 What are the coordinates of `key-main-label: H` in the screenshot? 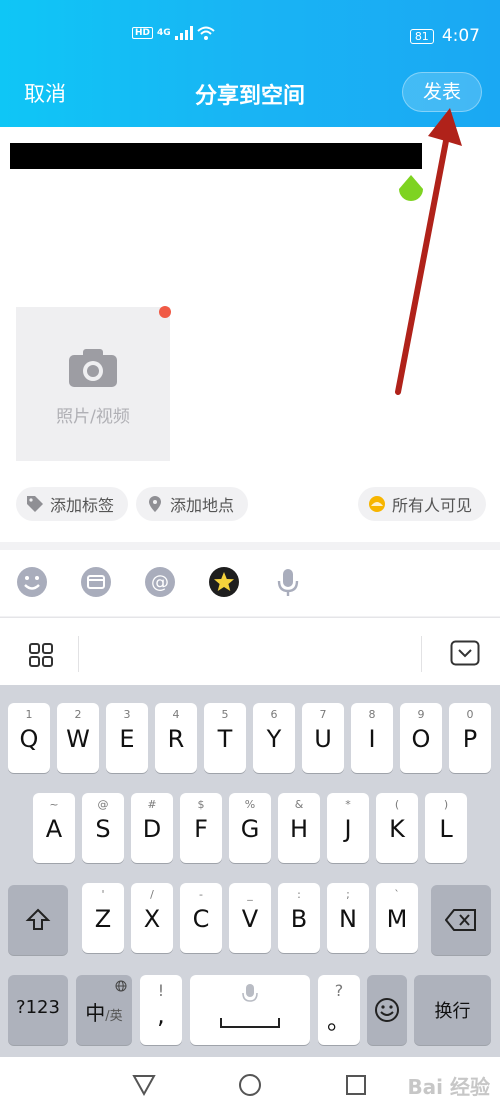 It's located at (299, 829).